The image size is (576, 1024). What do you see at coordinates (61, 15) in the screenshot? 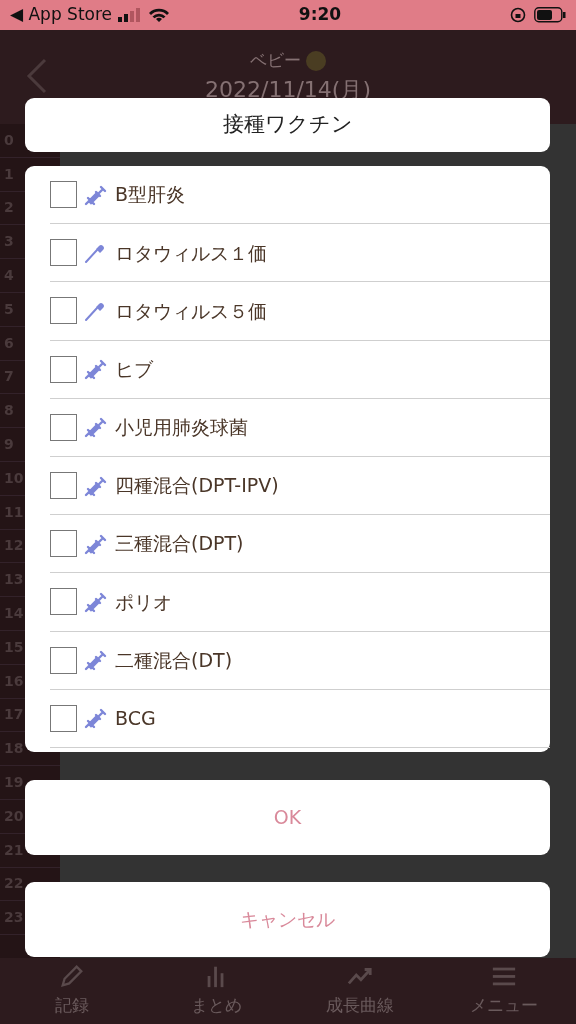
I see `back-link: ◀ App Store` at bounding box center [61, 15].